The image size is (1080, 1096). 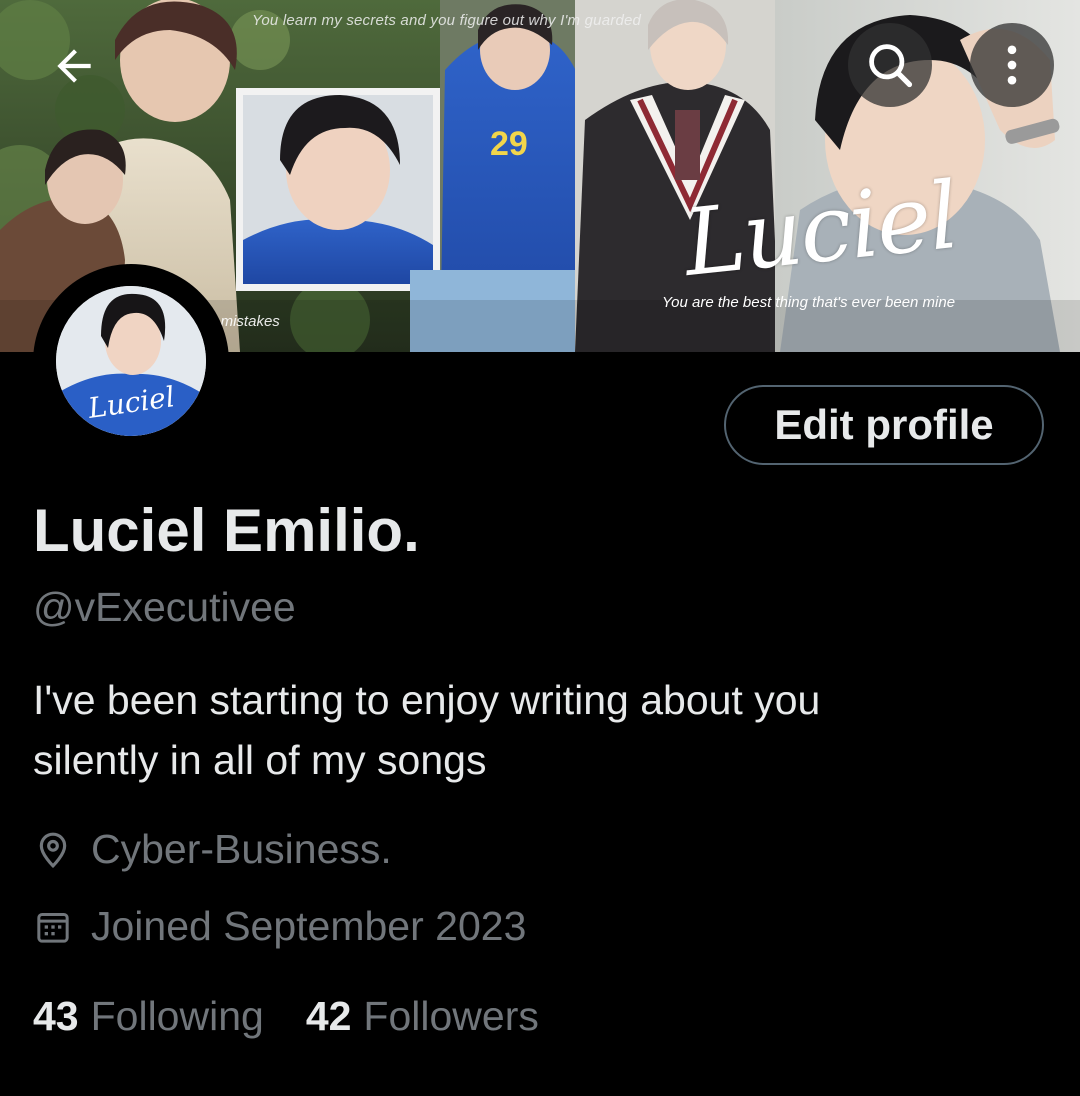 I want to click on followers-count: 42, so click(x=328, y=1016).